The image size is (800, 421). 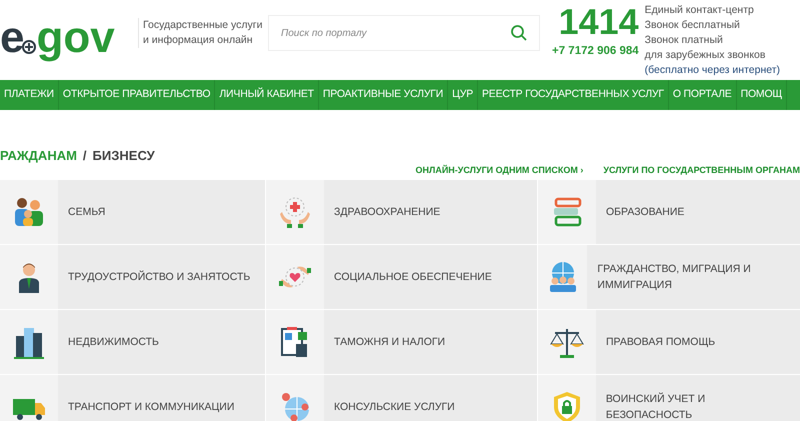 What do you see at coordinates (702, 95) in the screenshot?
I see `nav-item: О ПОРТАЛЕ` at bounding box center [702, 95].